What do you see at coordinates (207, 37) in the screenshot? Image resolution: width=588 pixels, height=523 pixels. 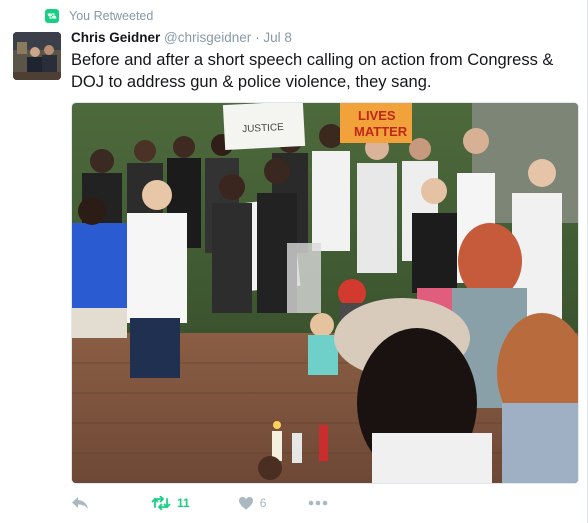 I see `author-handle: @chrisgeidner` at bounding box center [207, 37].